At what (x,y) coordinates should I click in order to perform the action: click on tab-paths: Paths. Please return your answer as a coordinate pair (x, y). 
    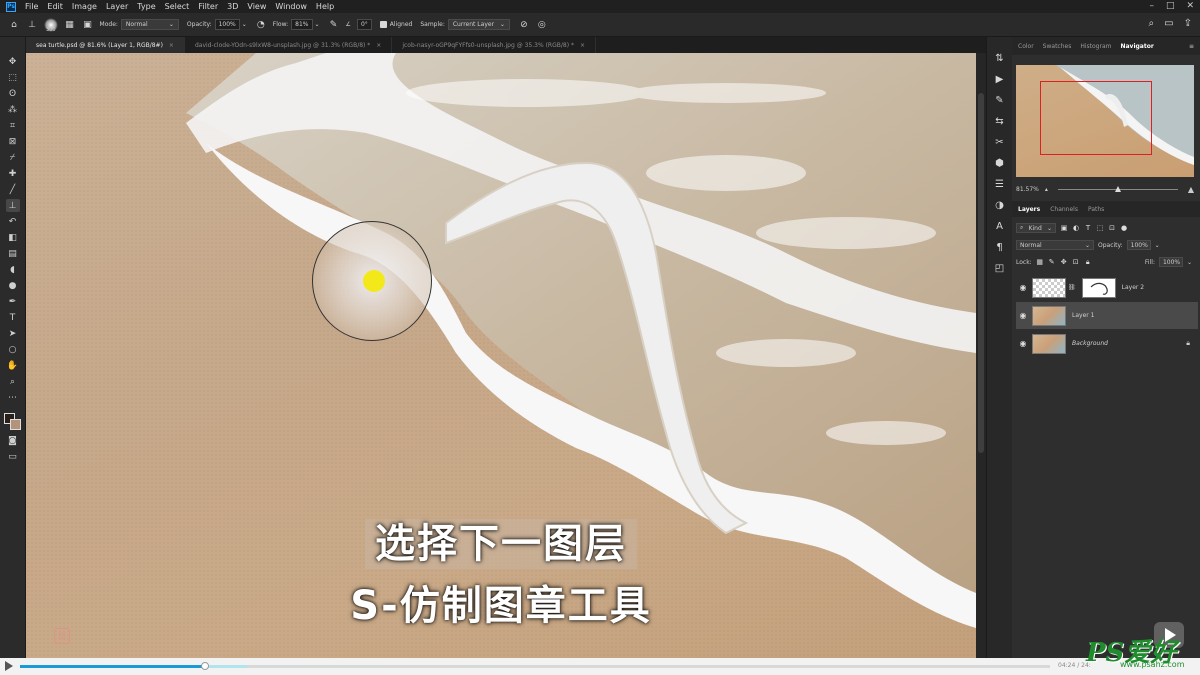
    Looking at the image, I should click on (1096, 209).